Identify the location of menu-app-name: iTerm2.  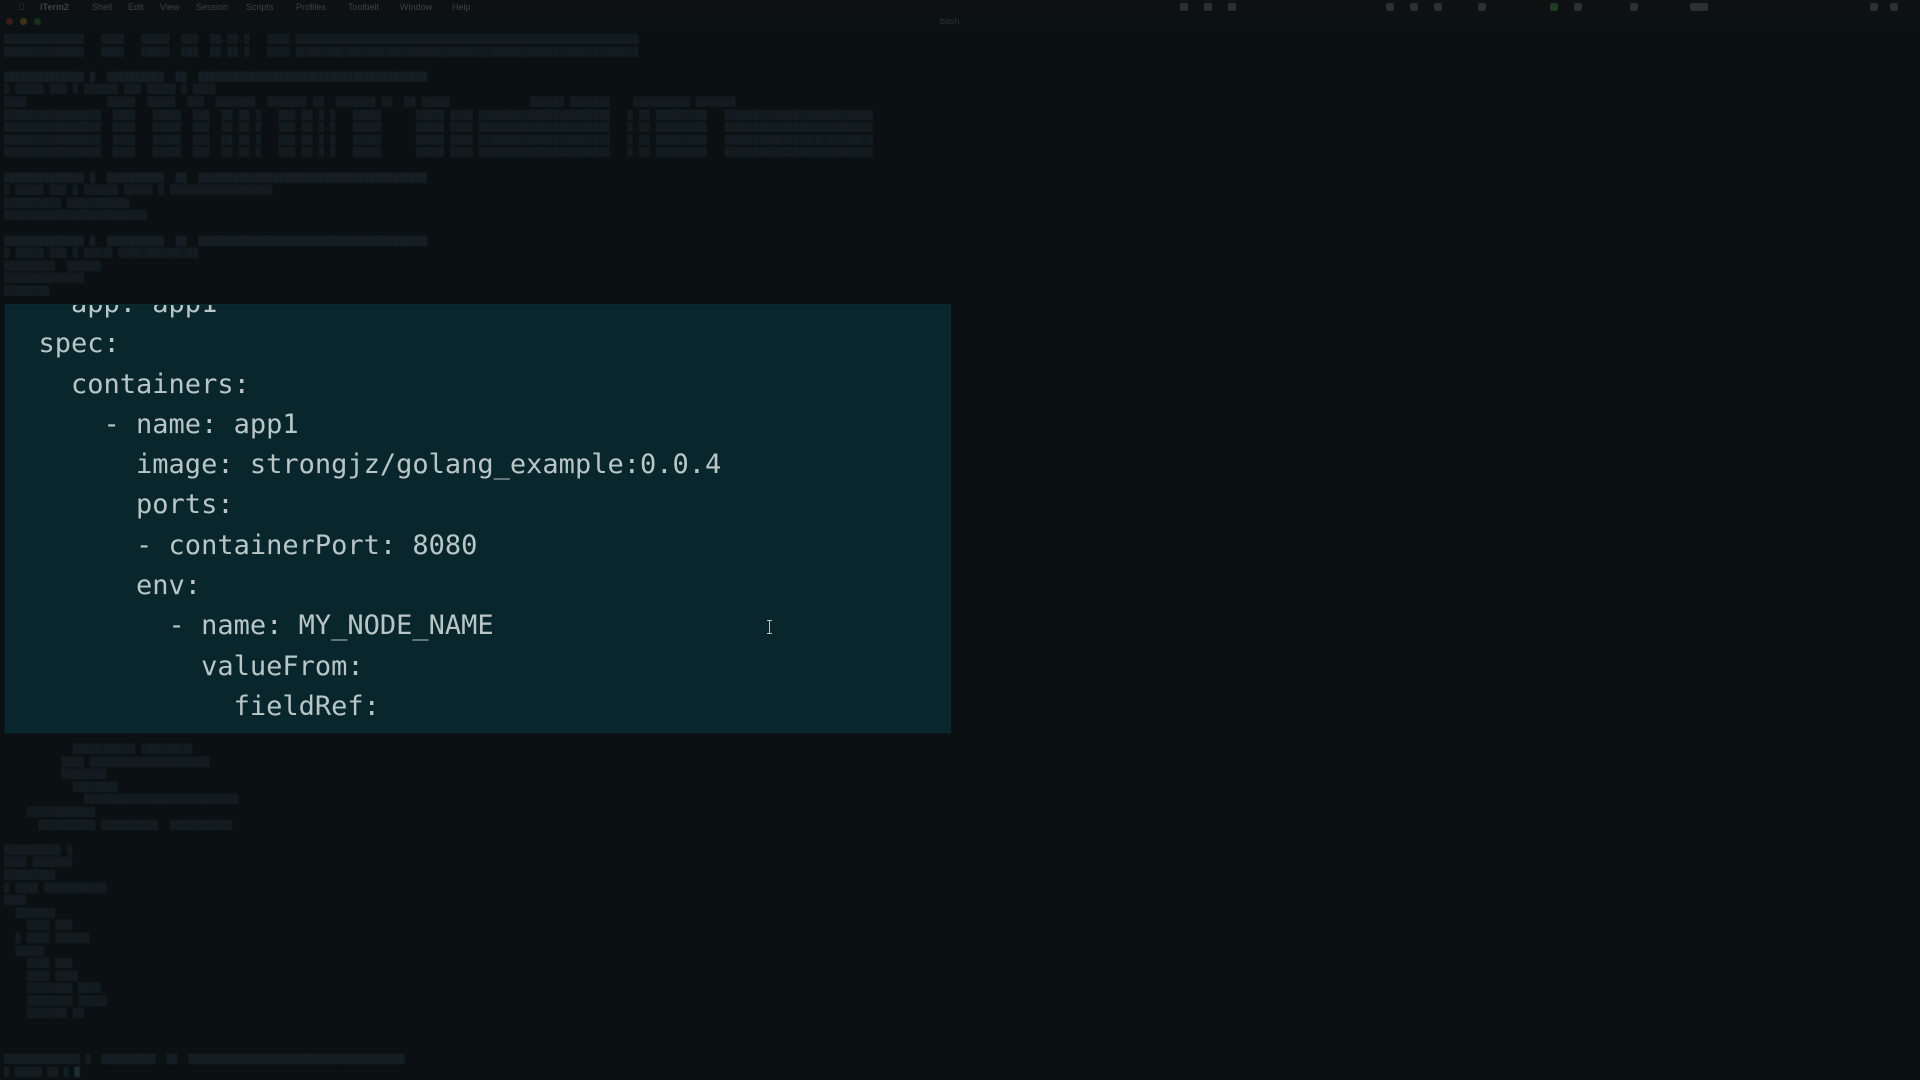
(54, 7).